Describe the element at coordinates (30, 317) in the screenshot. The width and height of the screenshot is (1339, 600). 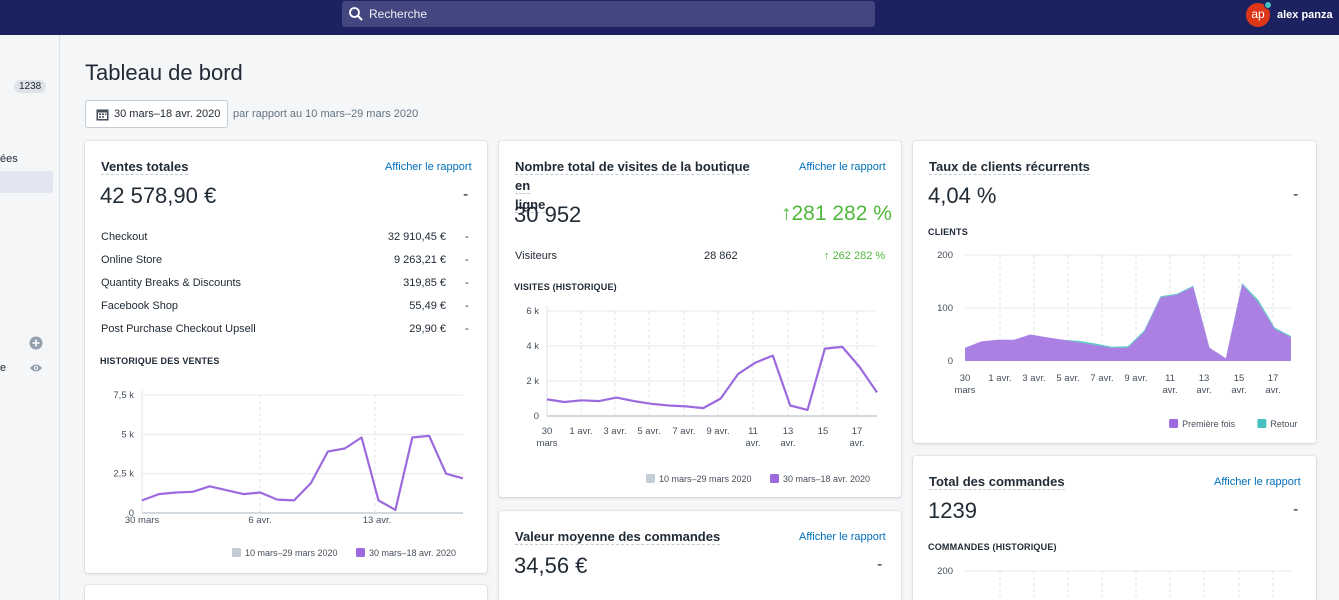
I see `sidebar: 1238 ées e` at that location.